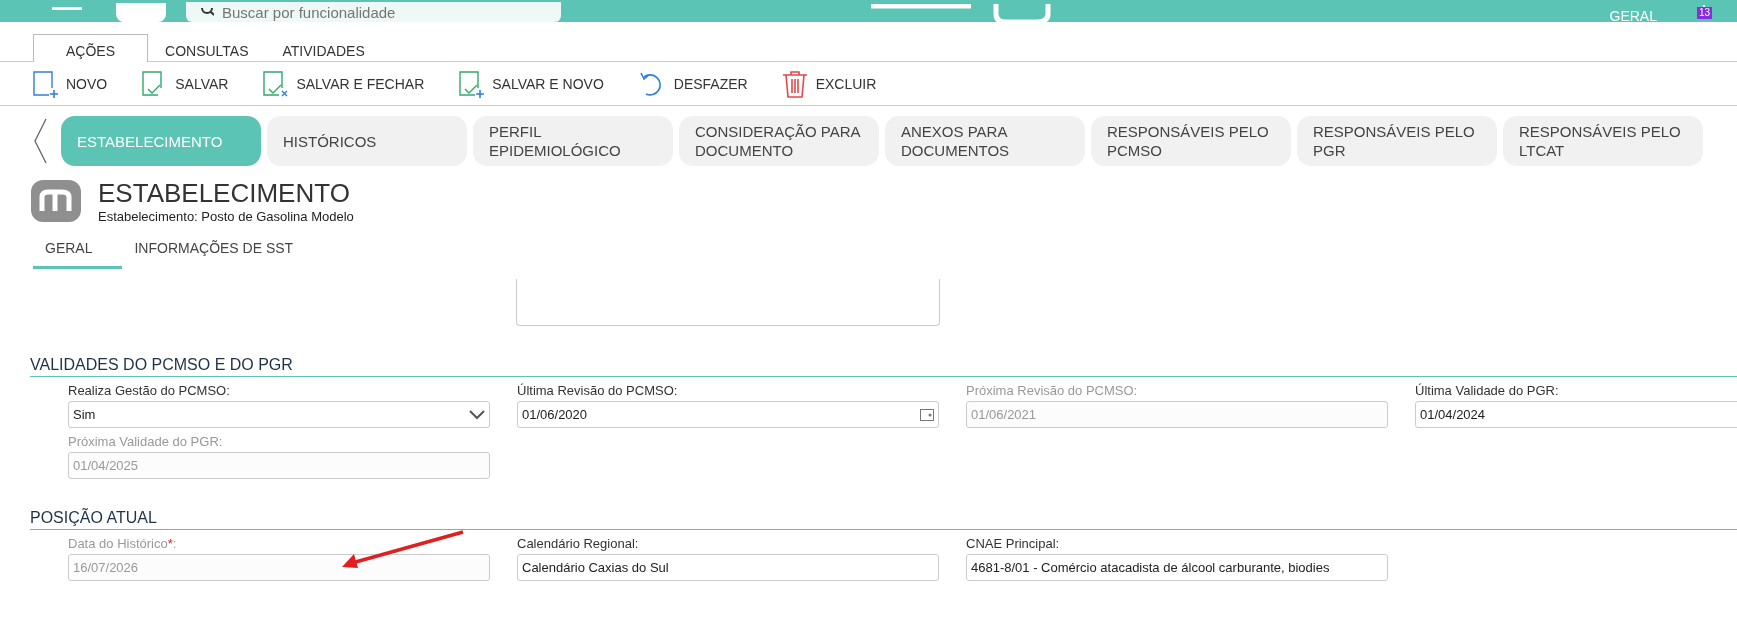  I want to click on page-subtitle: Estabelecimento: Posto de Gasolina Modelo, so click(226, 216).